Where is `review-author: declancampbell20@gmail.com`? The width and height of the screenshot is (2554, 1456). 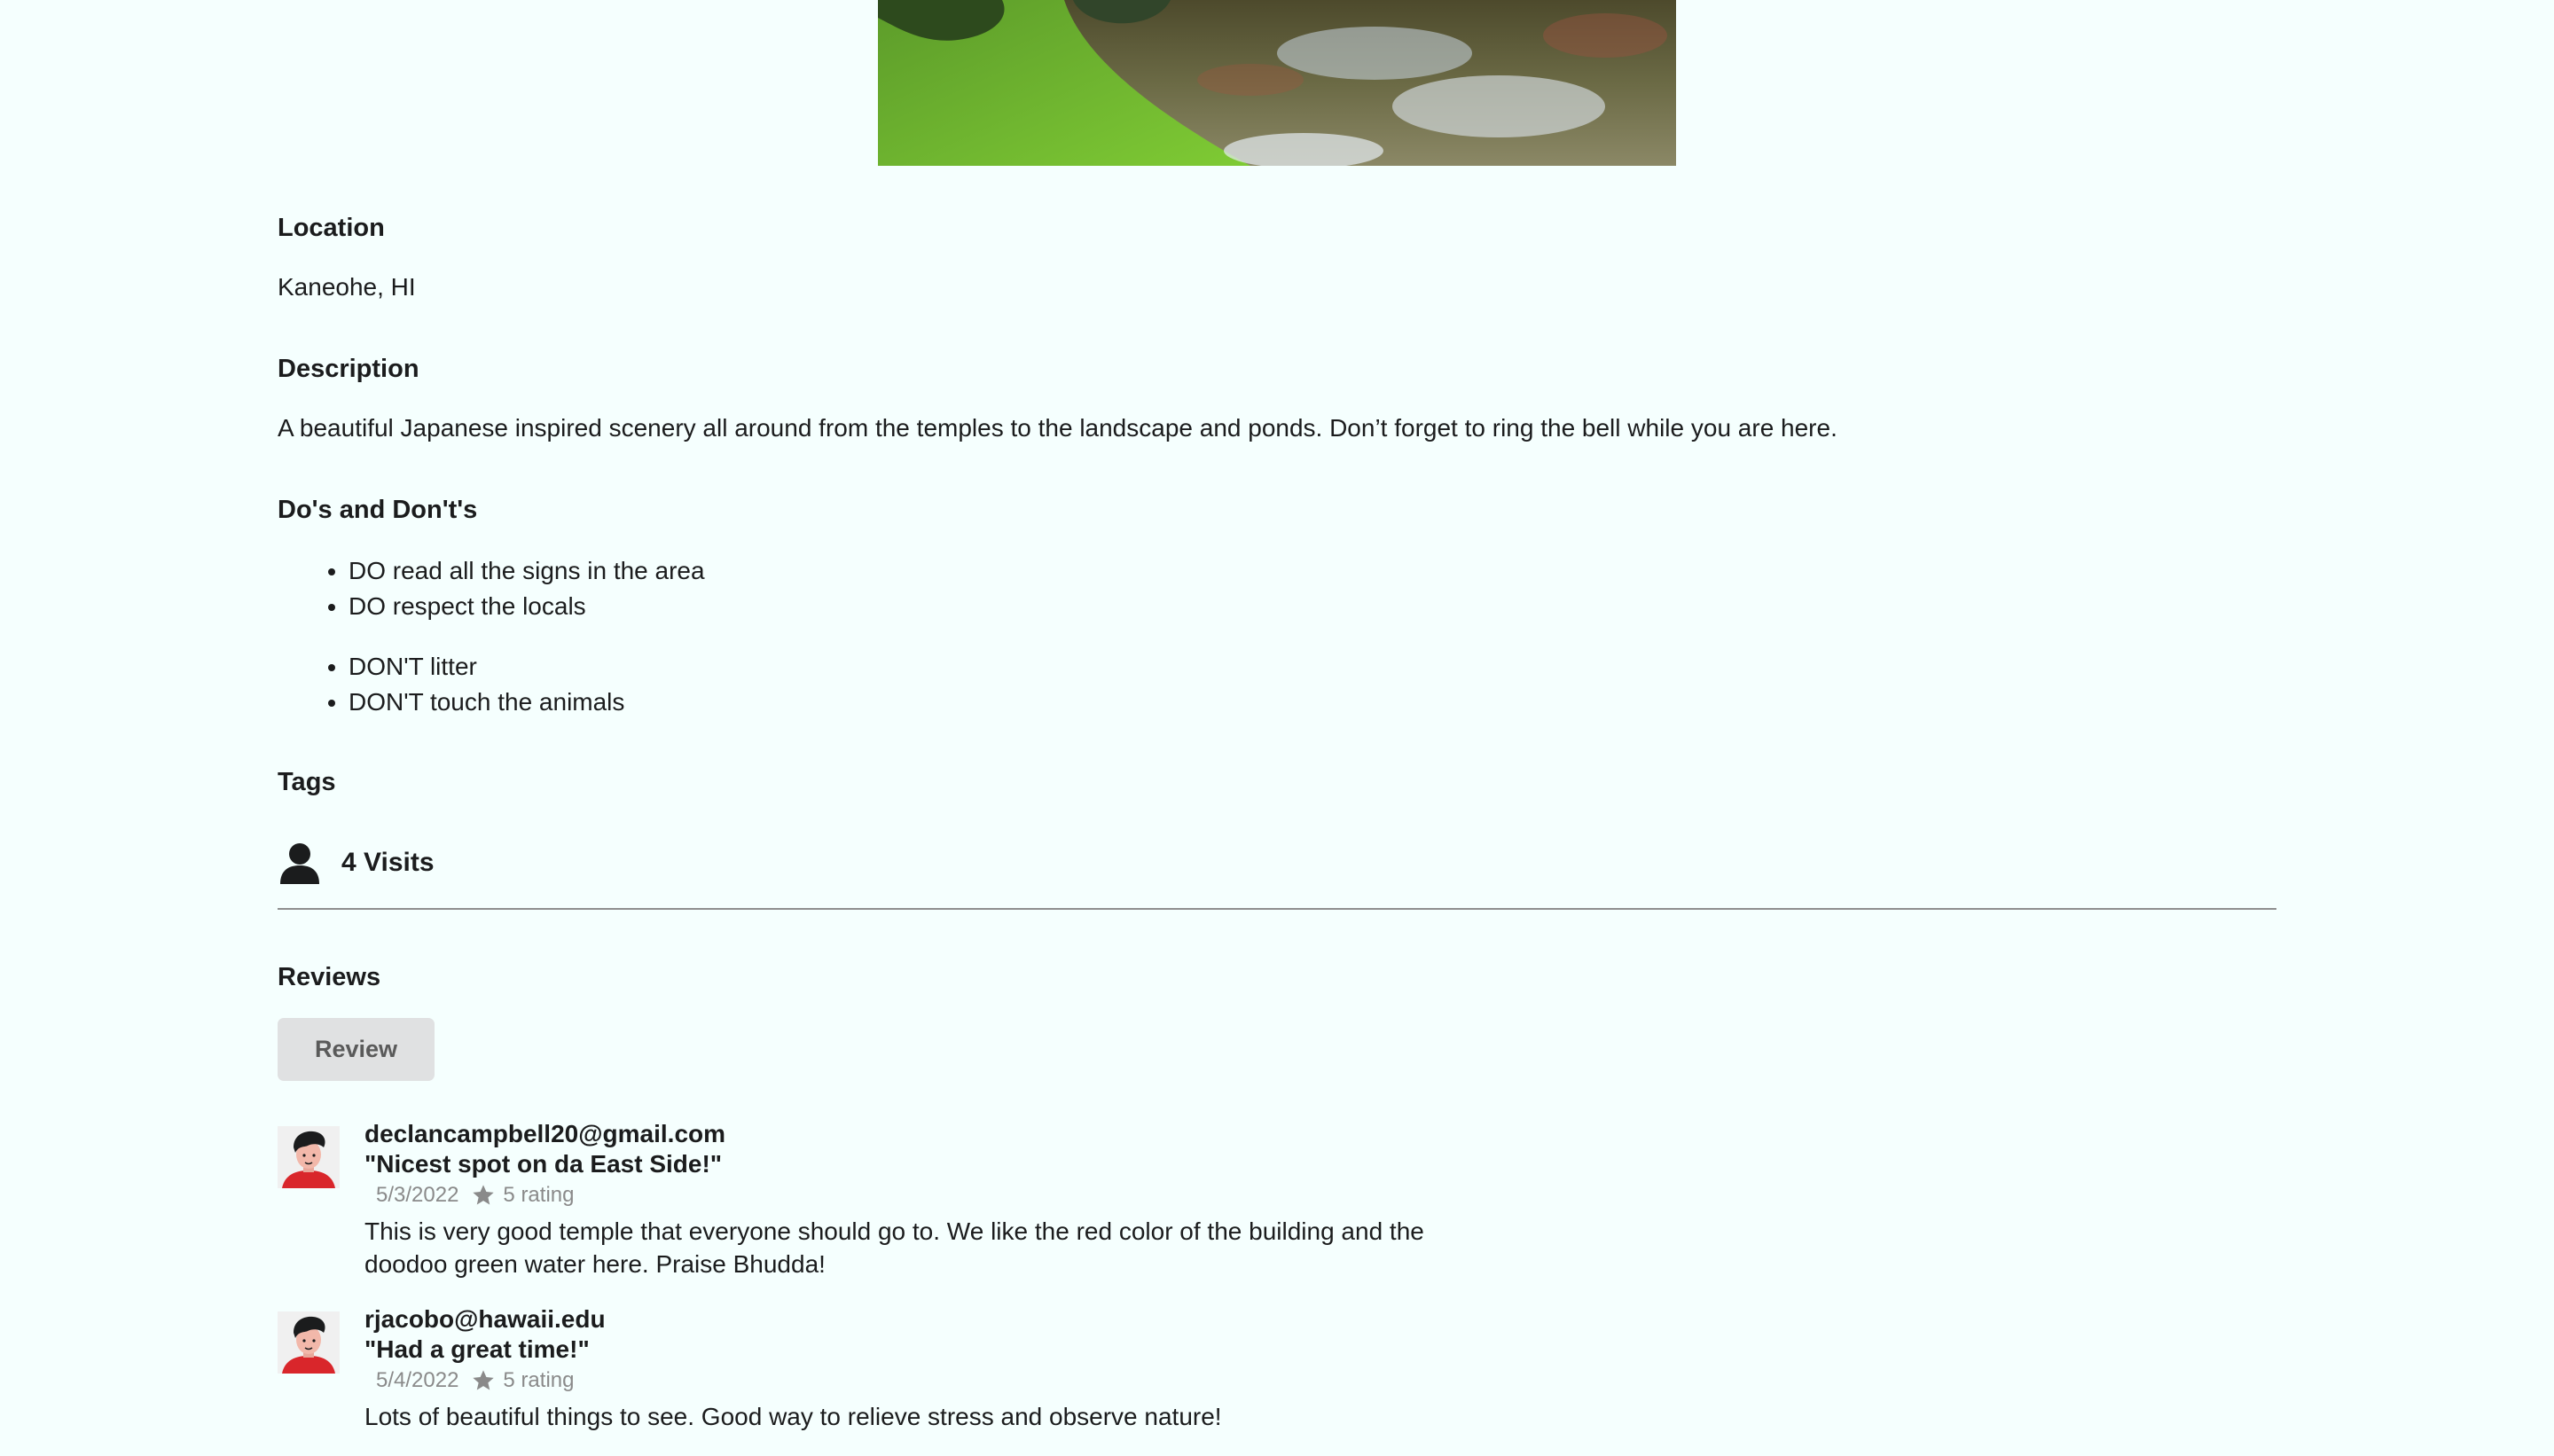 review-author: declancampbell20@gmail.com is located at coordinates (545, 1133).